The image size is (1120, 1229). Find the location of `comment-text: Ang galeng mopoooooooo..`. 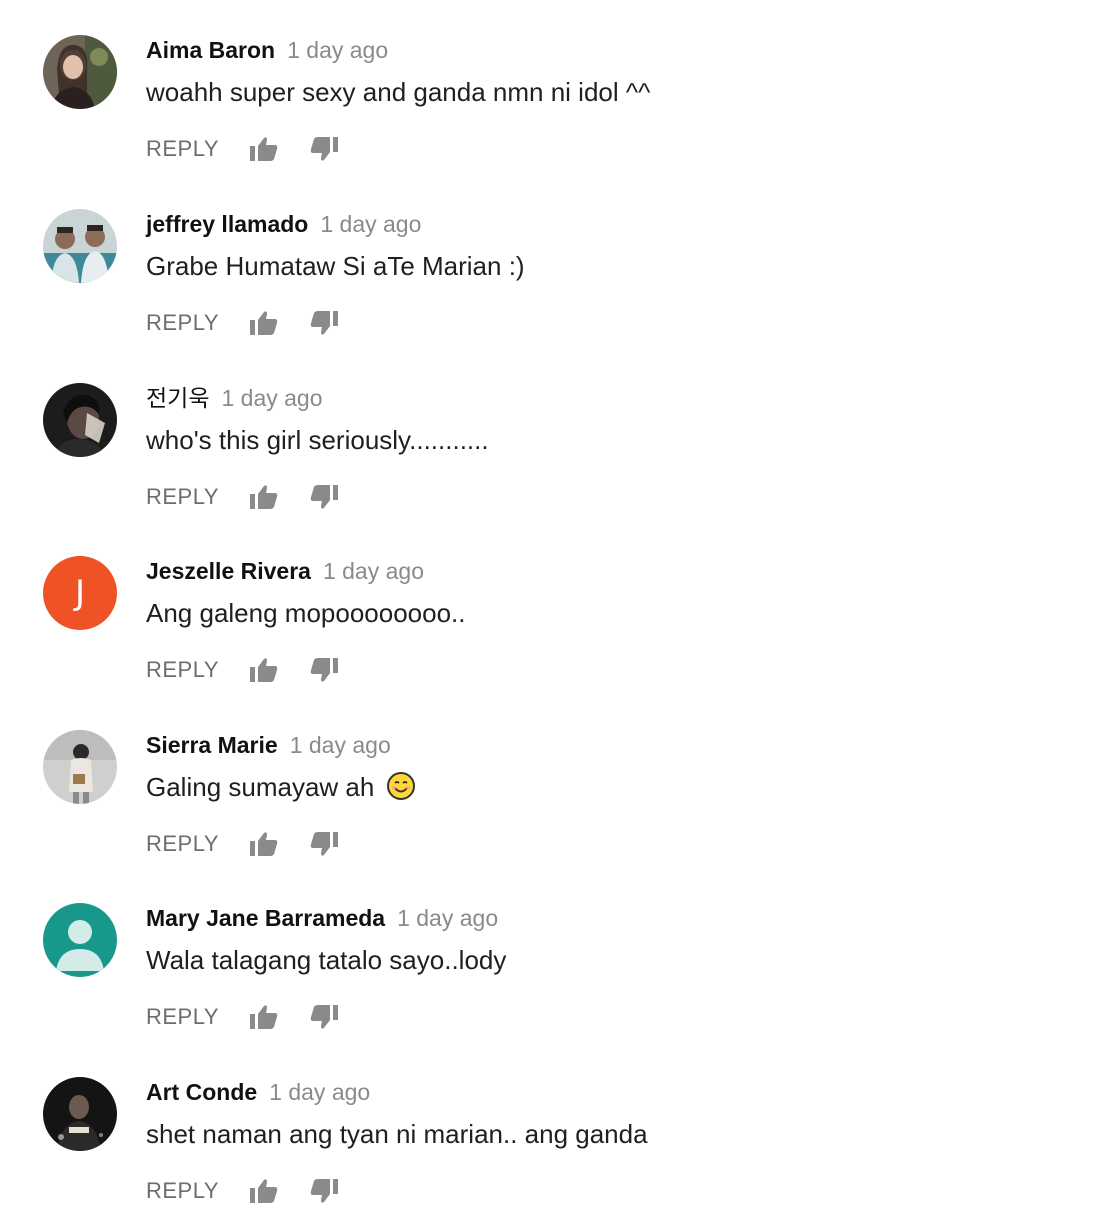

comment-text: Ang galeng mopoooooooo.. is located at coordinates (306, 613).